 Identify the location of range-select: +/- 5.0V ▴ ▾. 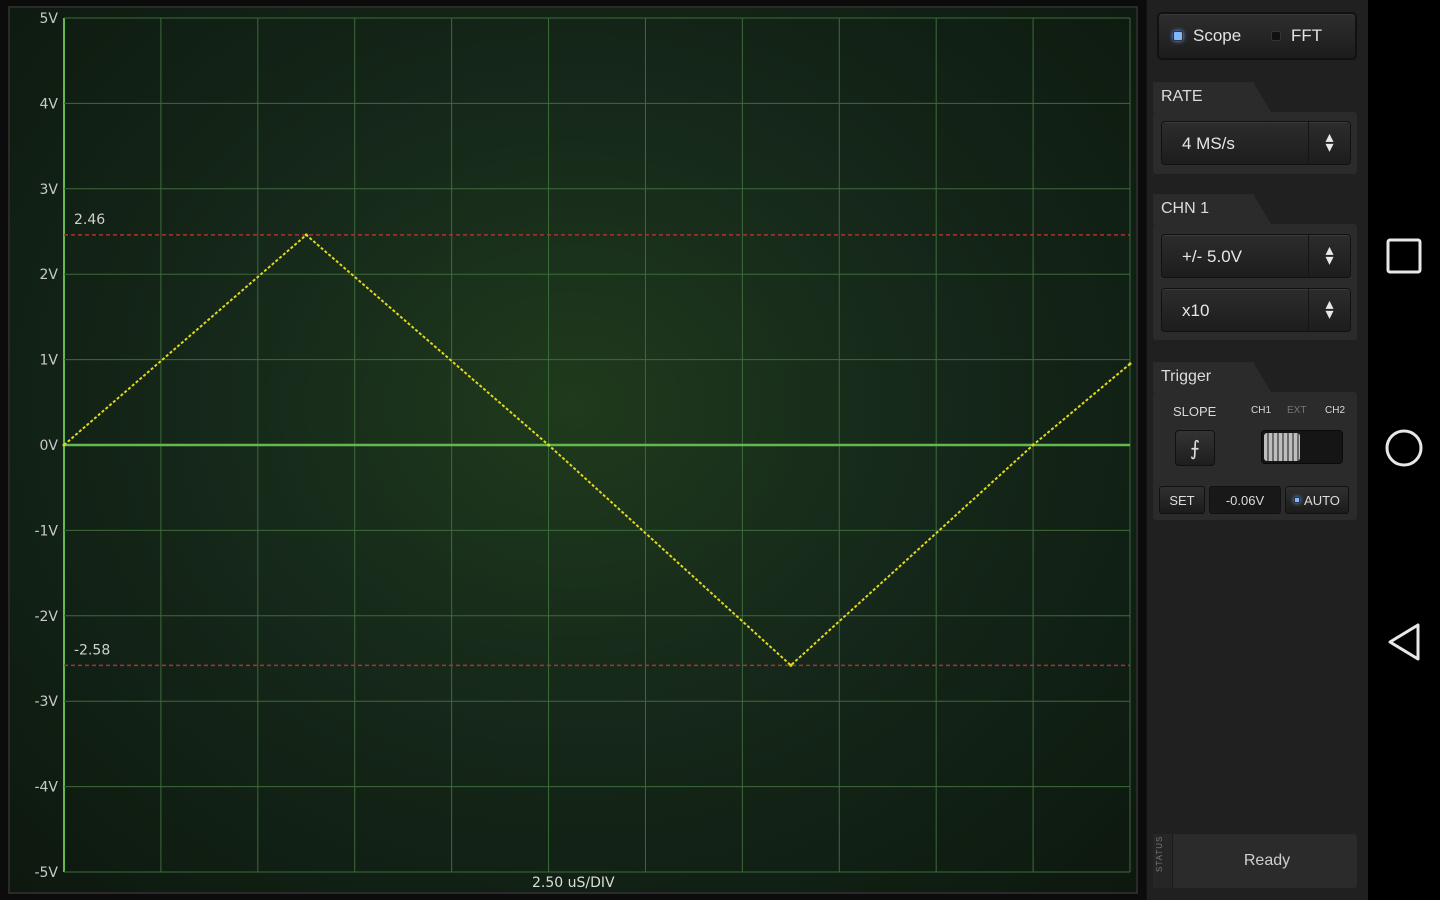
(1256, 256).